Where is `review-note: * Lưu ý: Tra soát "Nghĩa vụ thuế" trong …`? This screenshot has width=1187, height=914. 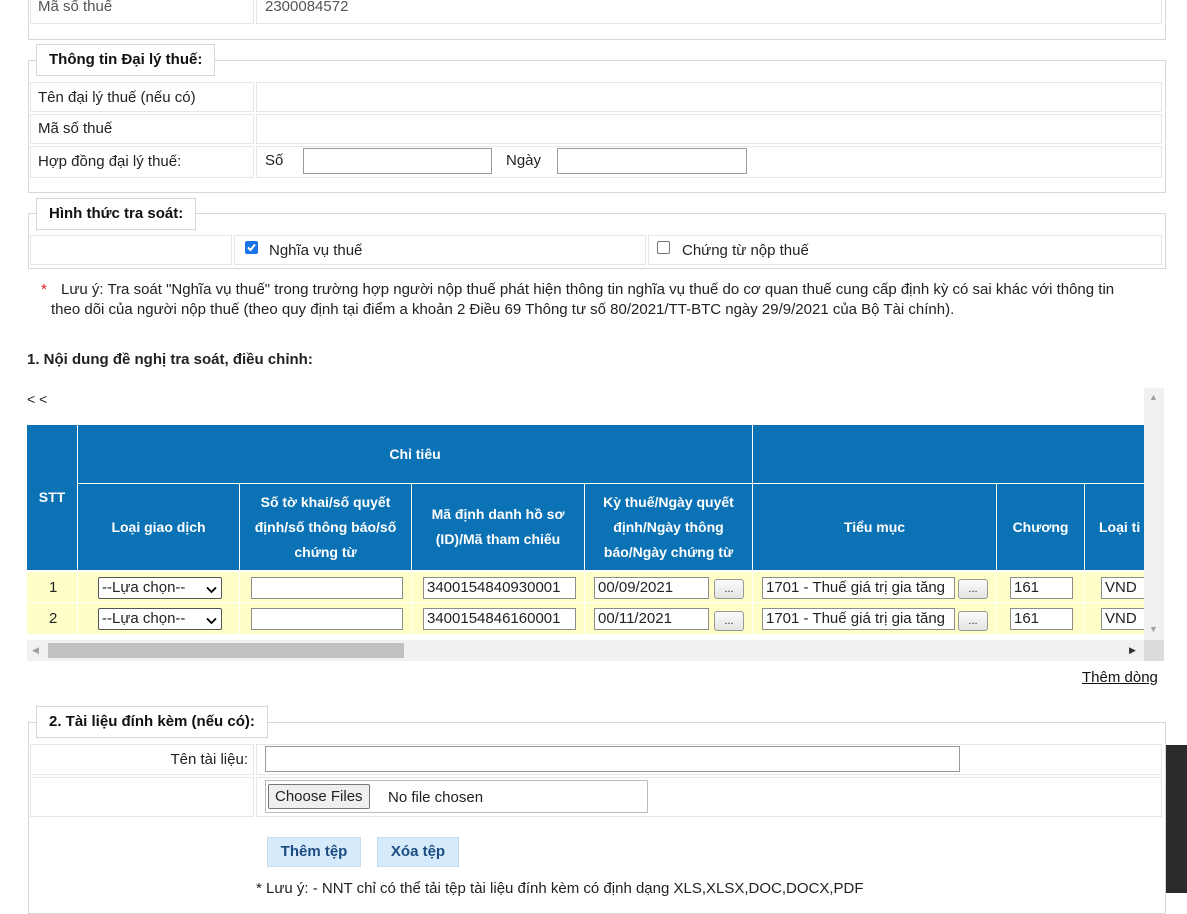
review-note: * Lưu ý: Tra soát "Nghĩa vụ thuế" trong … is located at coordinates (593, 300).